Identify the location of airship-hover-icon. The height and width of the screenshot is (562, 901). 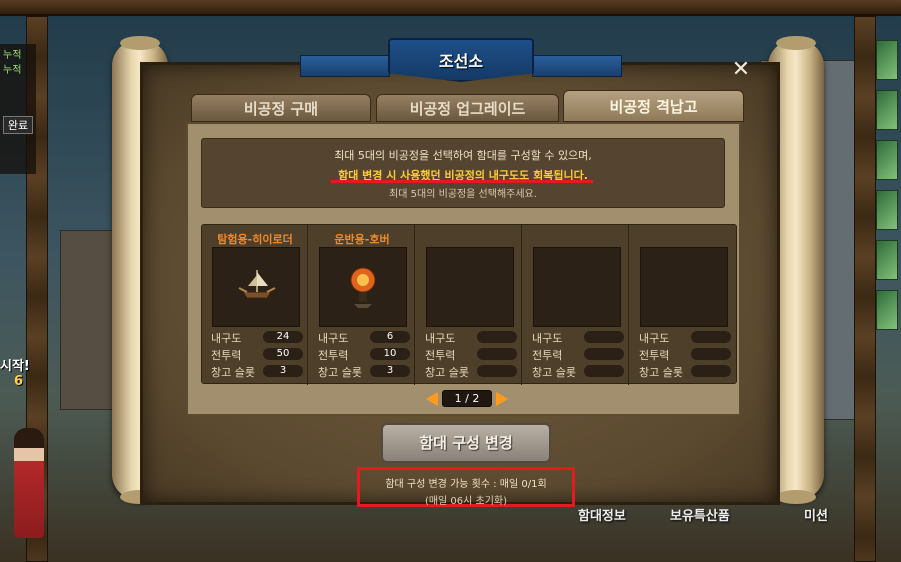
(363, 287).